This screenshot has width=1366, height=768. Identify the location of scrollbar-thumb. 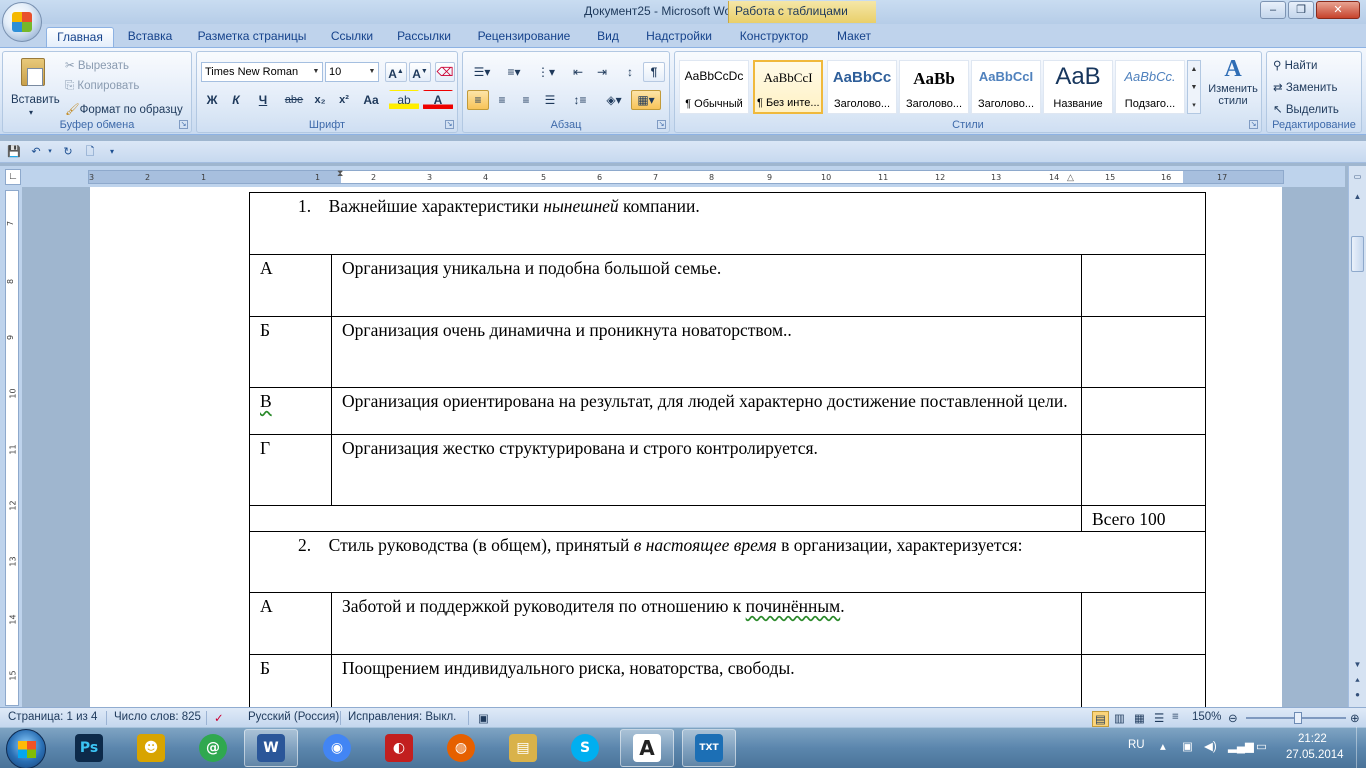
(1357, 254).